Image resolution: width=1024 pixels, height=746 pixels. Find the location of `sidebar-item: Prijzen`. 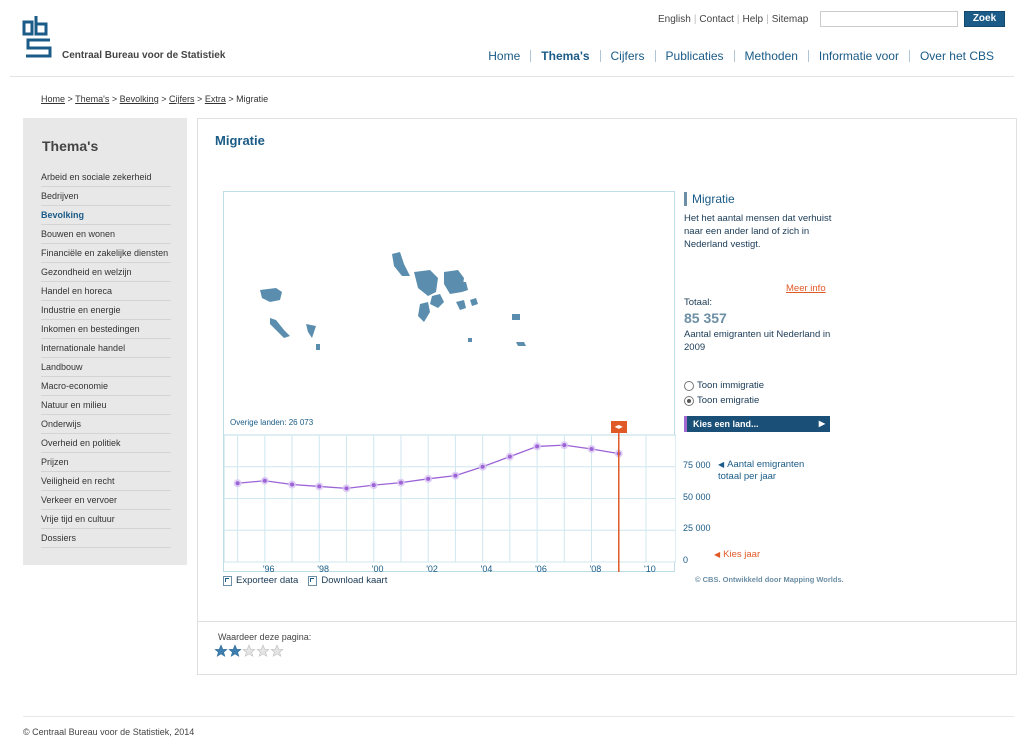

sidebar-item: Prijzen is located at coordinates (106, 462).